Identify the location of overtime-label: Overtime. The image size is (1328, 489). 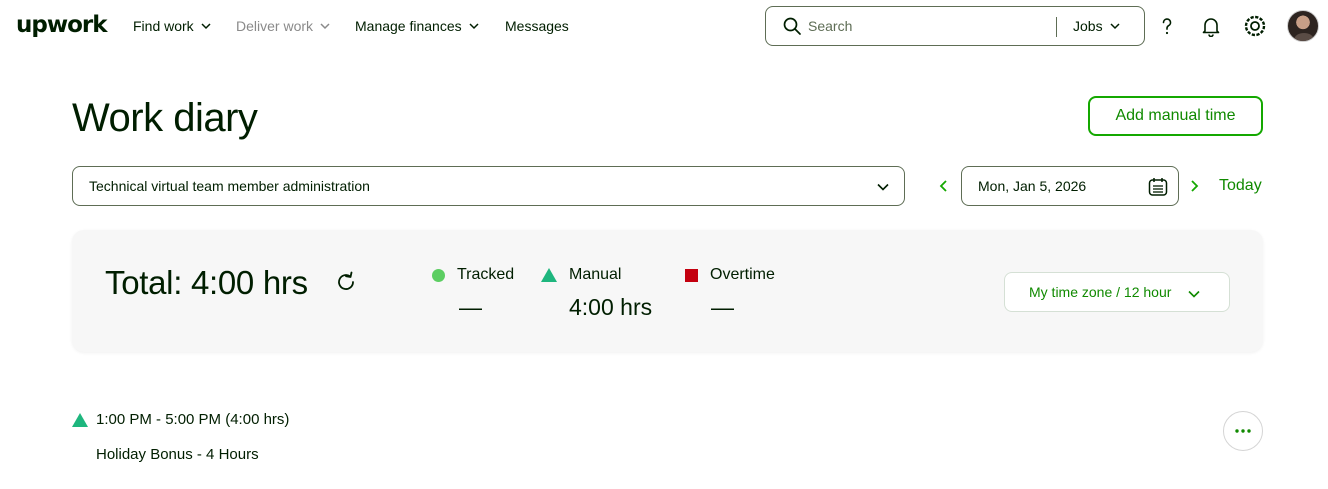
(742, 274).